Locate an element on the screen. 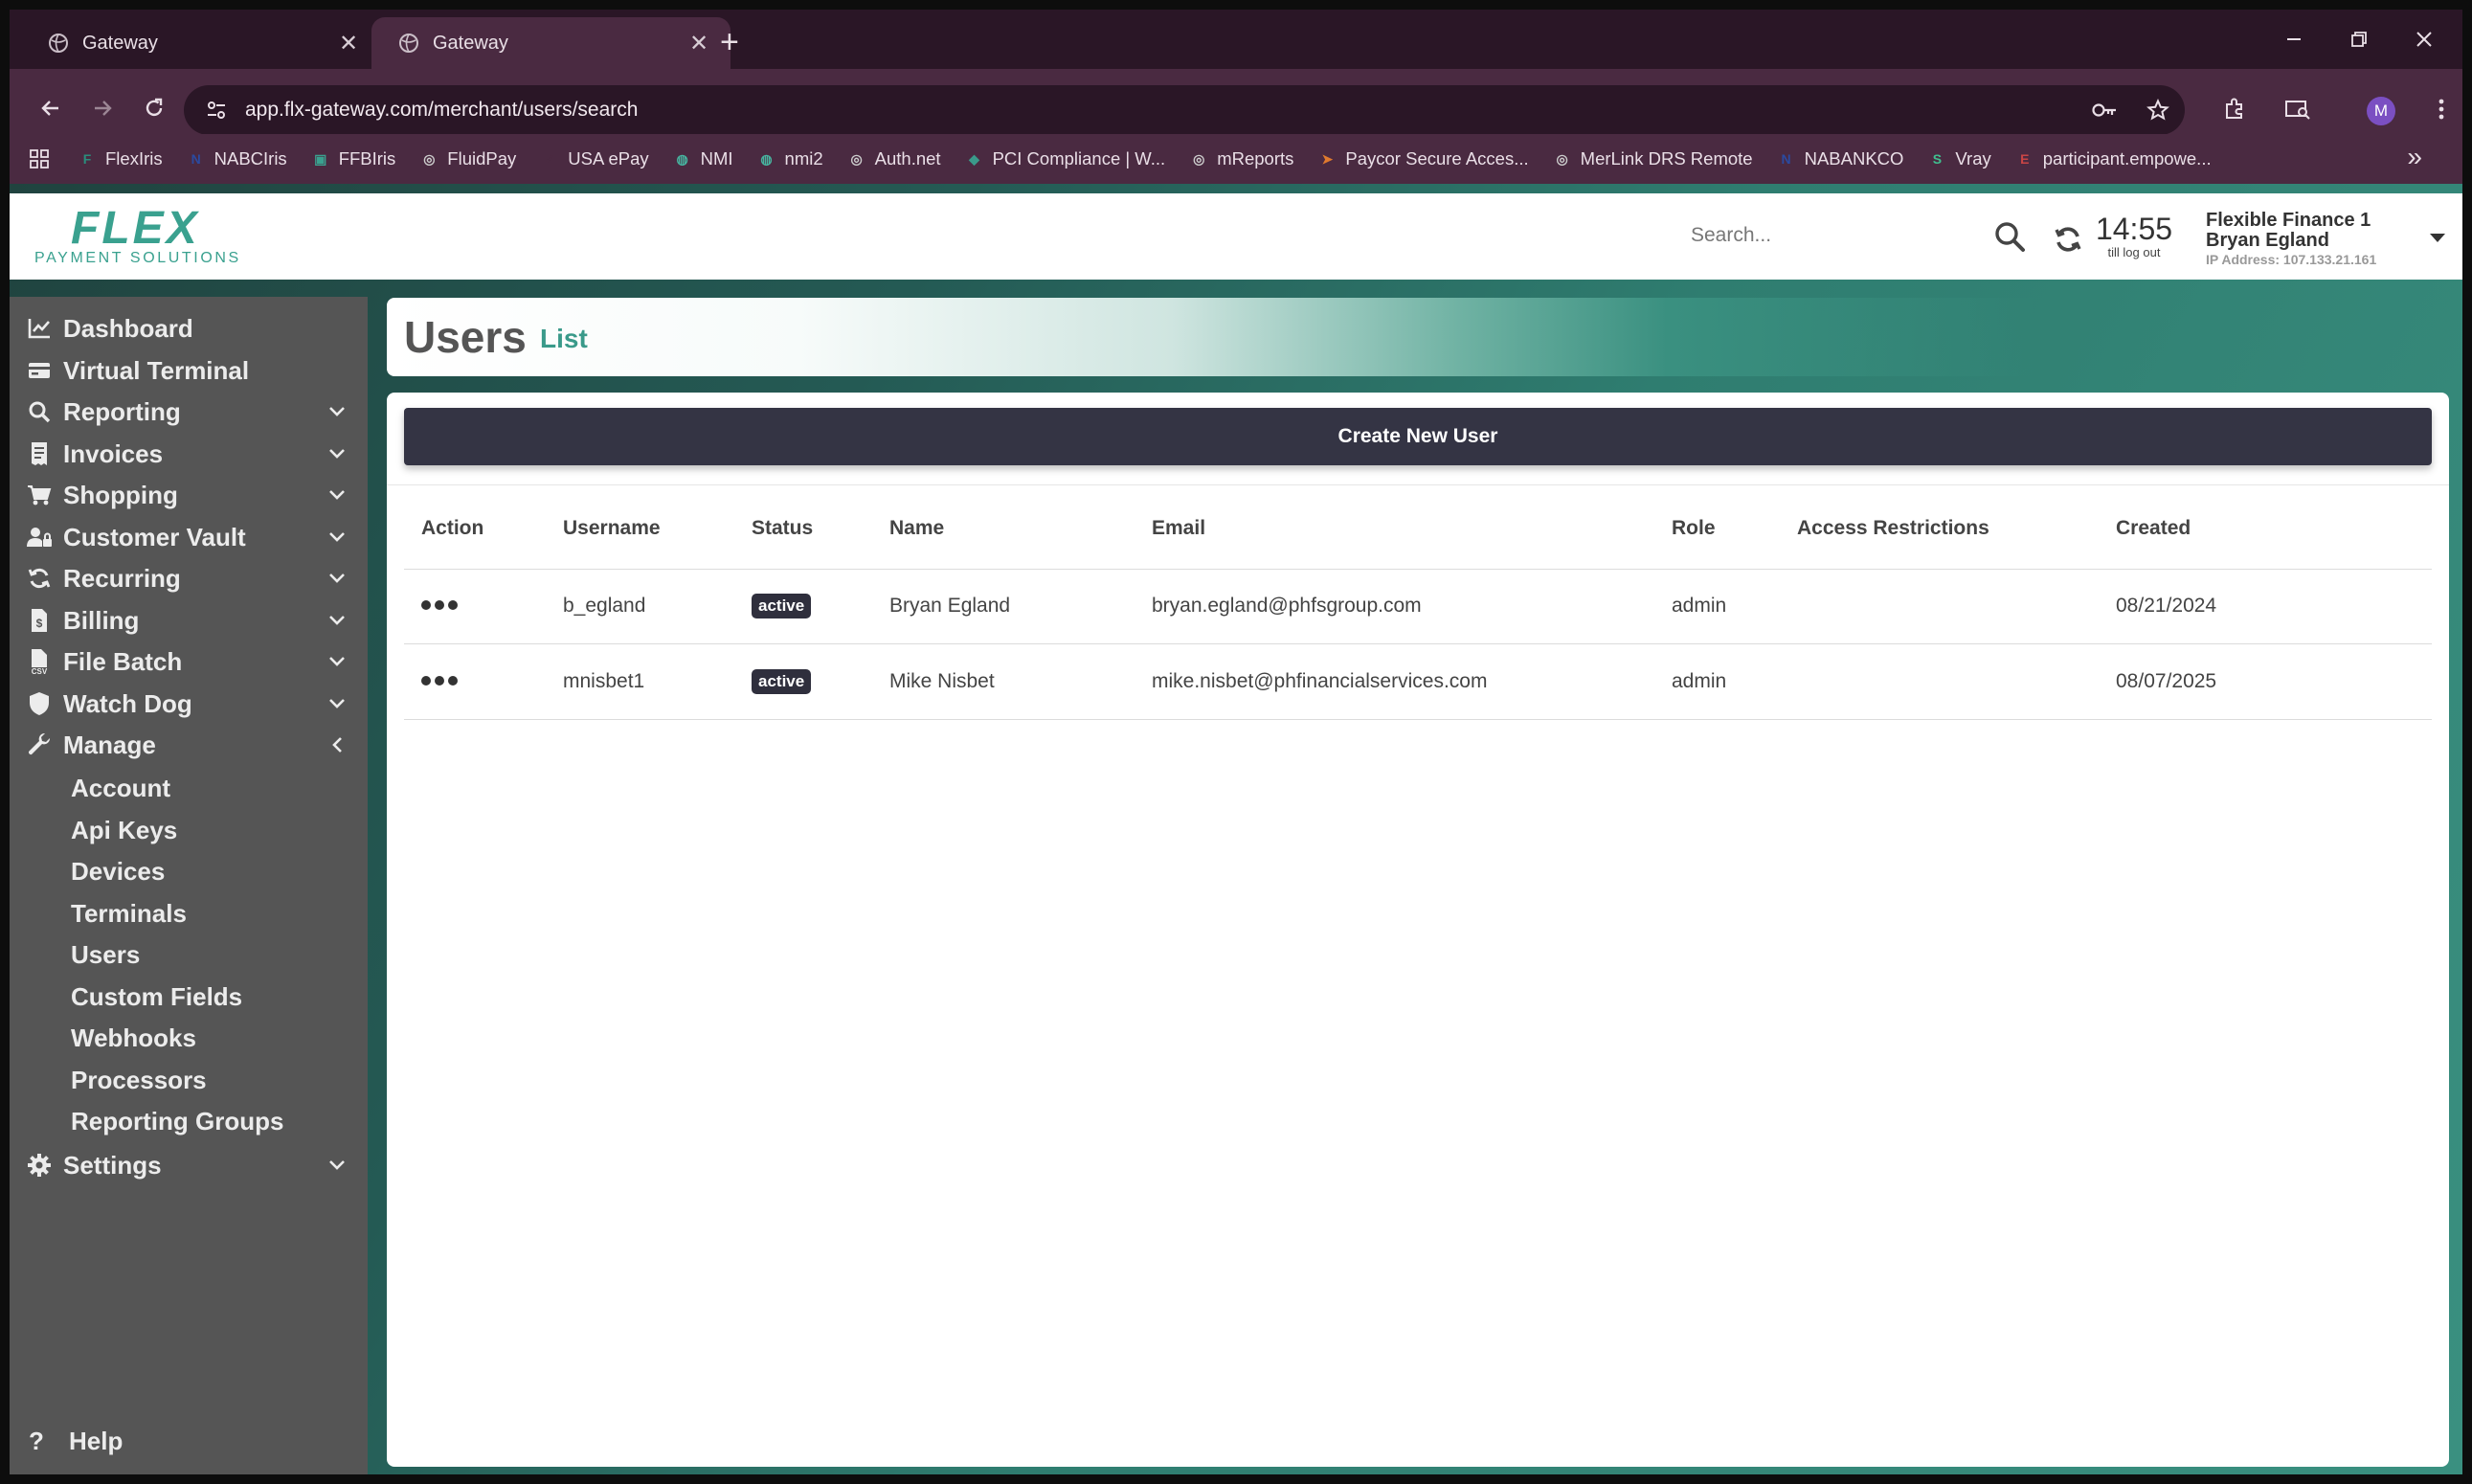 The image size is (2472, 1484). tab-strip: Gateway ✕ Gateway ✕ + is located at coordinates (1236, 39).